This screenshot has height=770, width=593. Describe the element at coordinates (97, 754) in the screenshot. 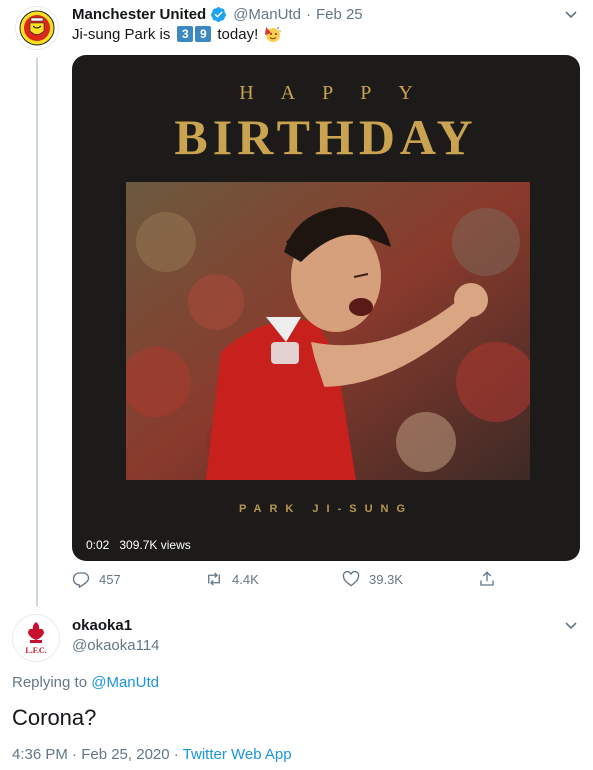

I see `reply-timestamp: 4:36 PM · Feb 25, 2020 ·` at that location.